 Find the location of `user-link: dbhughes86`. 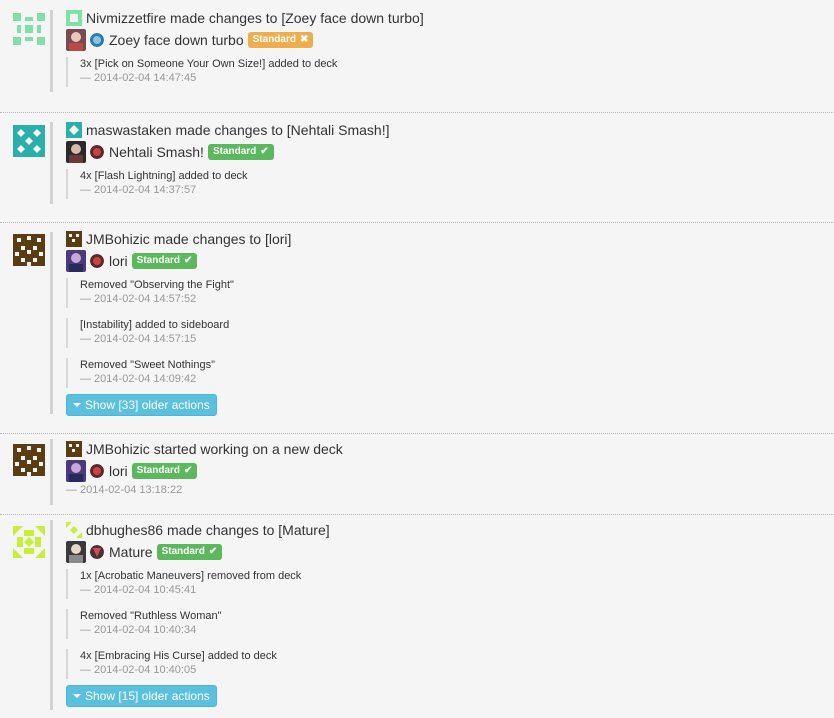

user-link: dbhughes86 is located at coordinates (124, 530).